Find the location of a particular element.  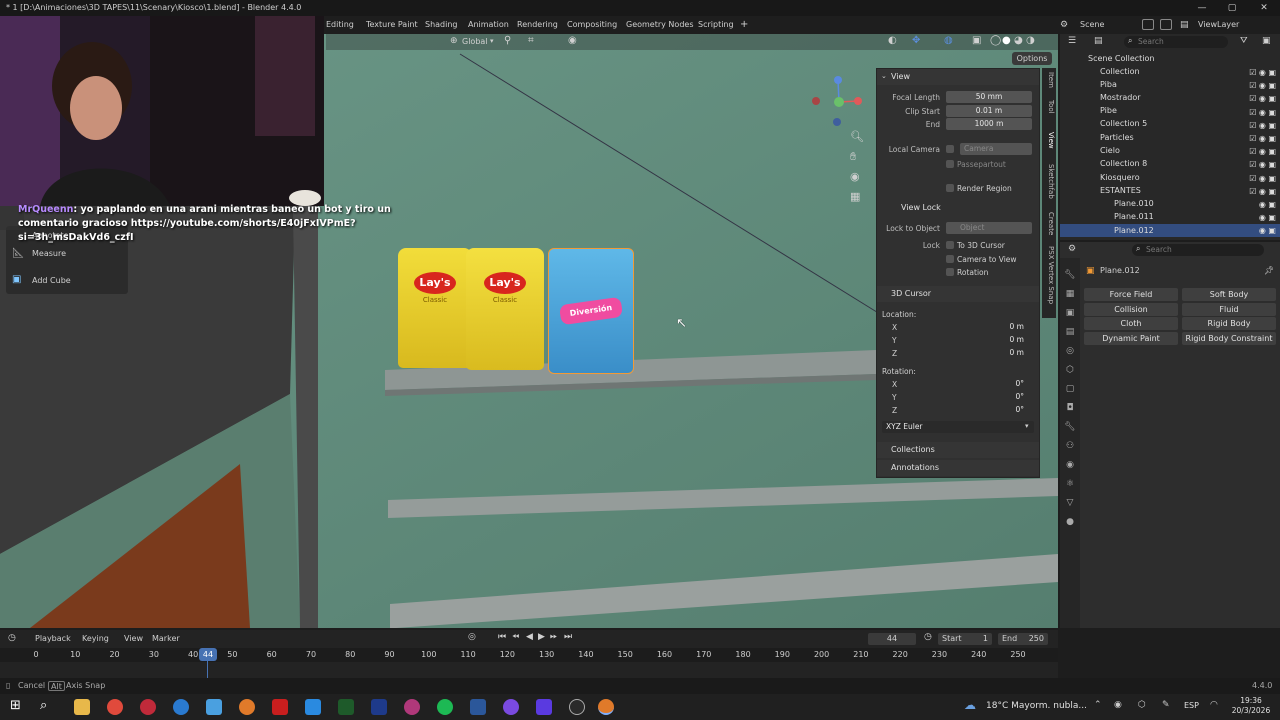

current-frame-field: 44 is located at coordinates (892, 639).